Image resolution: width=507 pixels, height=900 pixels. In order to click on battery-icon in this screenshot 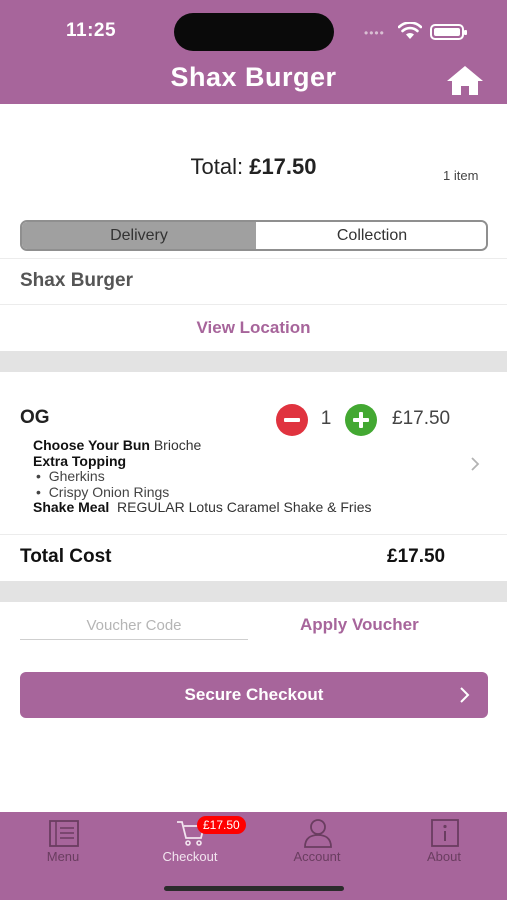, I will do `click(448, 32)`.